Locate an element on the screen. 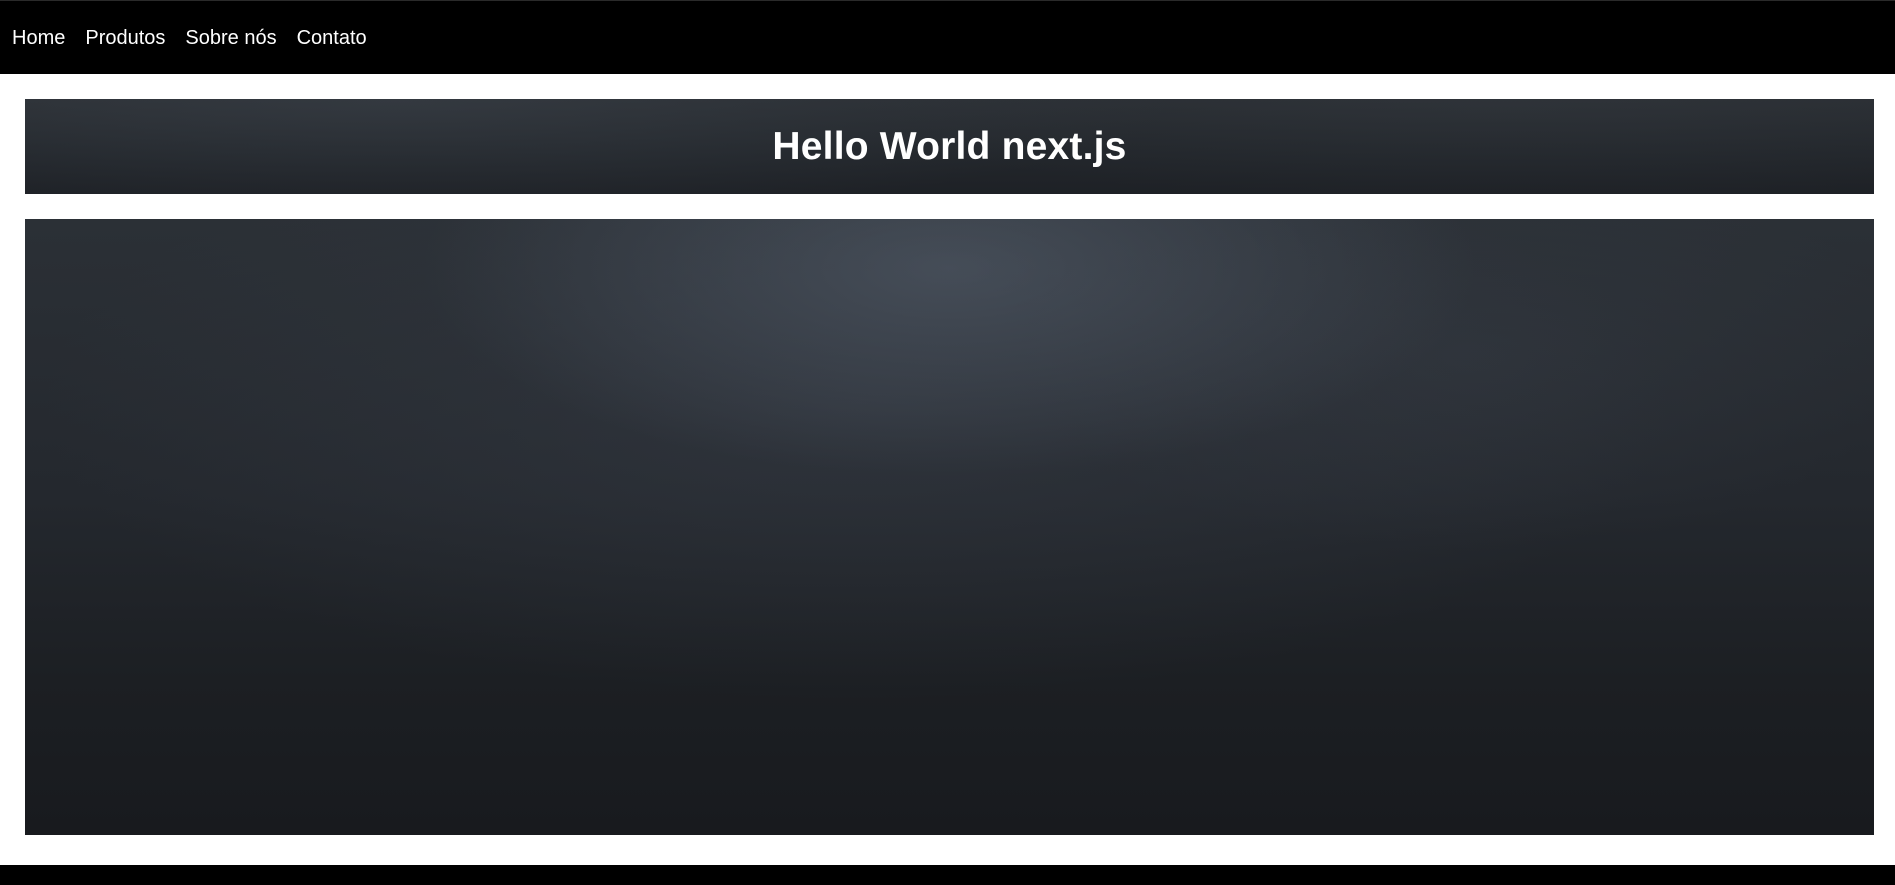  page-title: Hello World next.js is located at coordinates (949, 146).